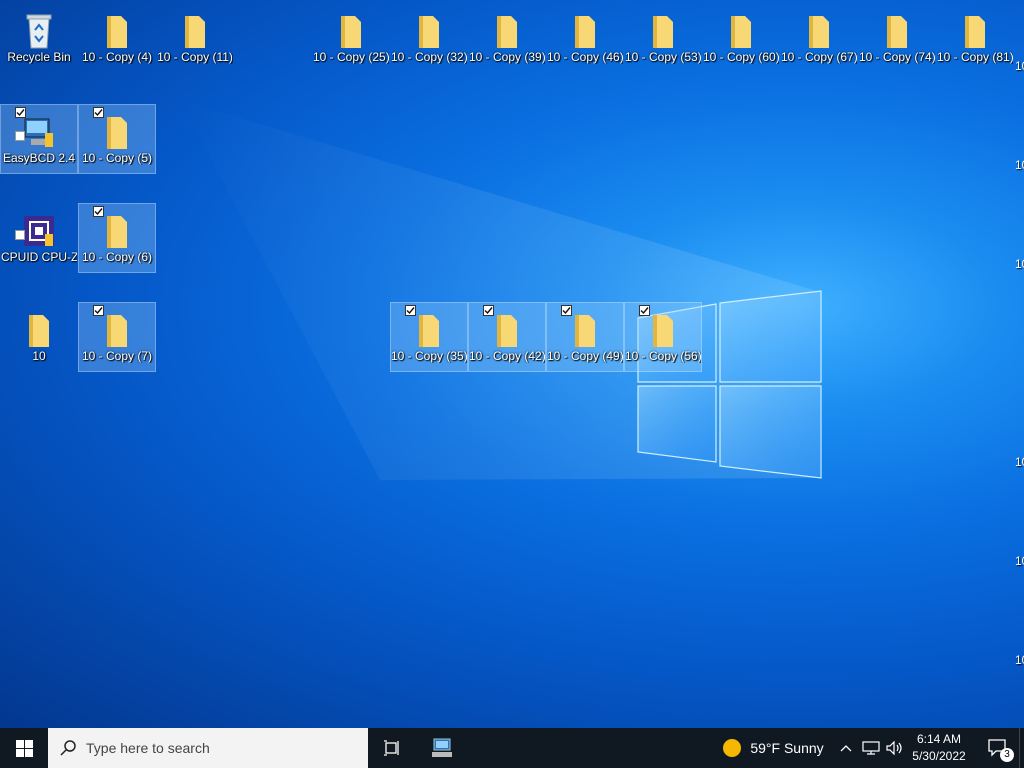 The height and width of the screenshot is (768, 1024). I want to click on folder-icon: 10 - Copy (39), so click(507, 38).